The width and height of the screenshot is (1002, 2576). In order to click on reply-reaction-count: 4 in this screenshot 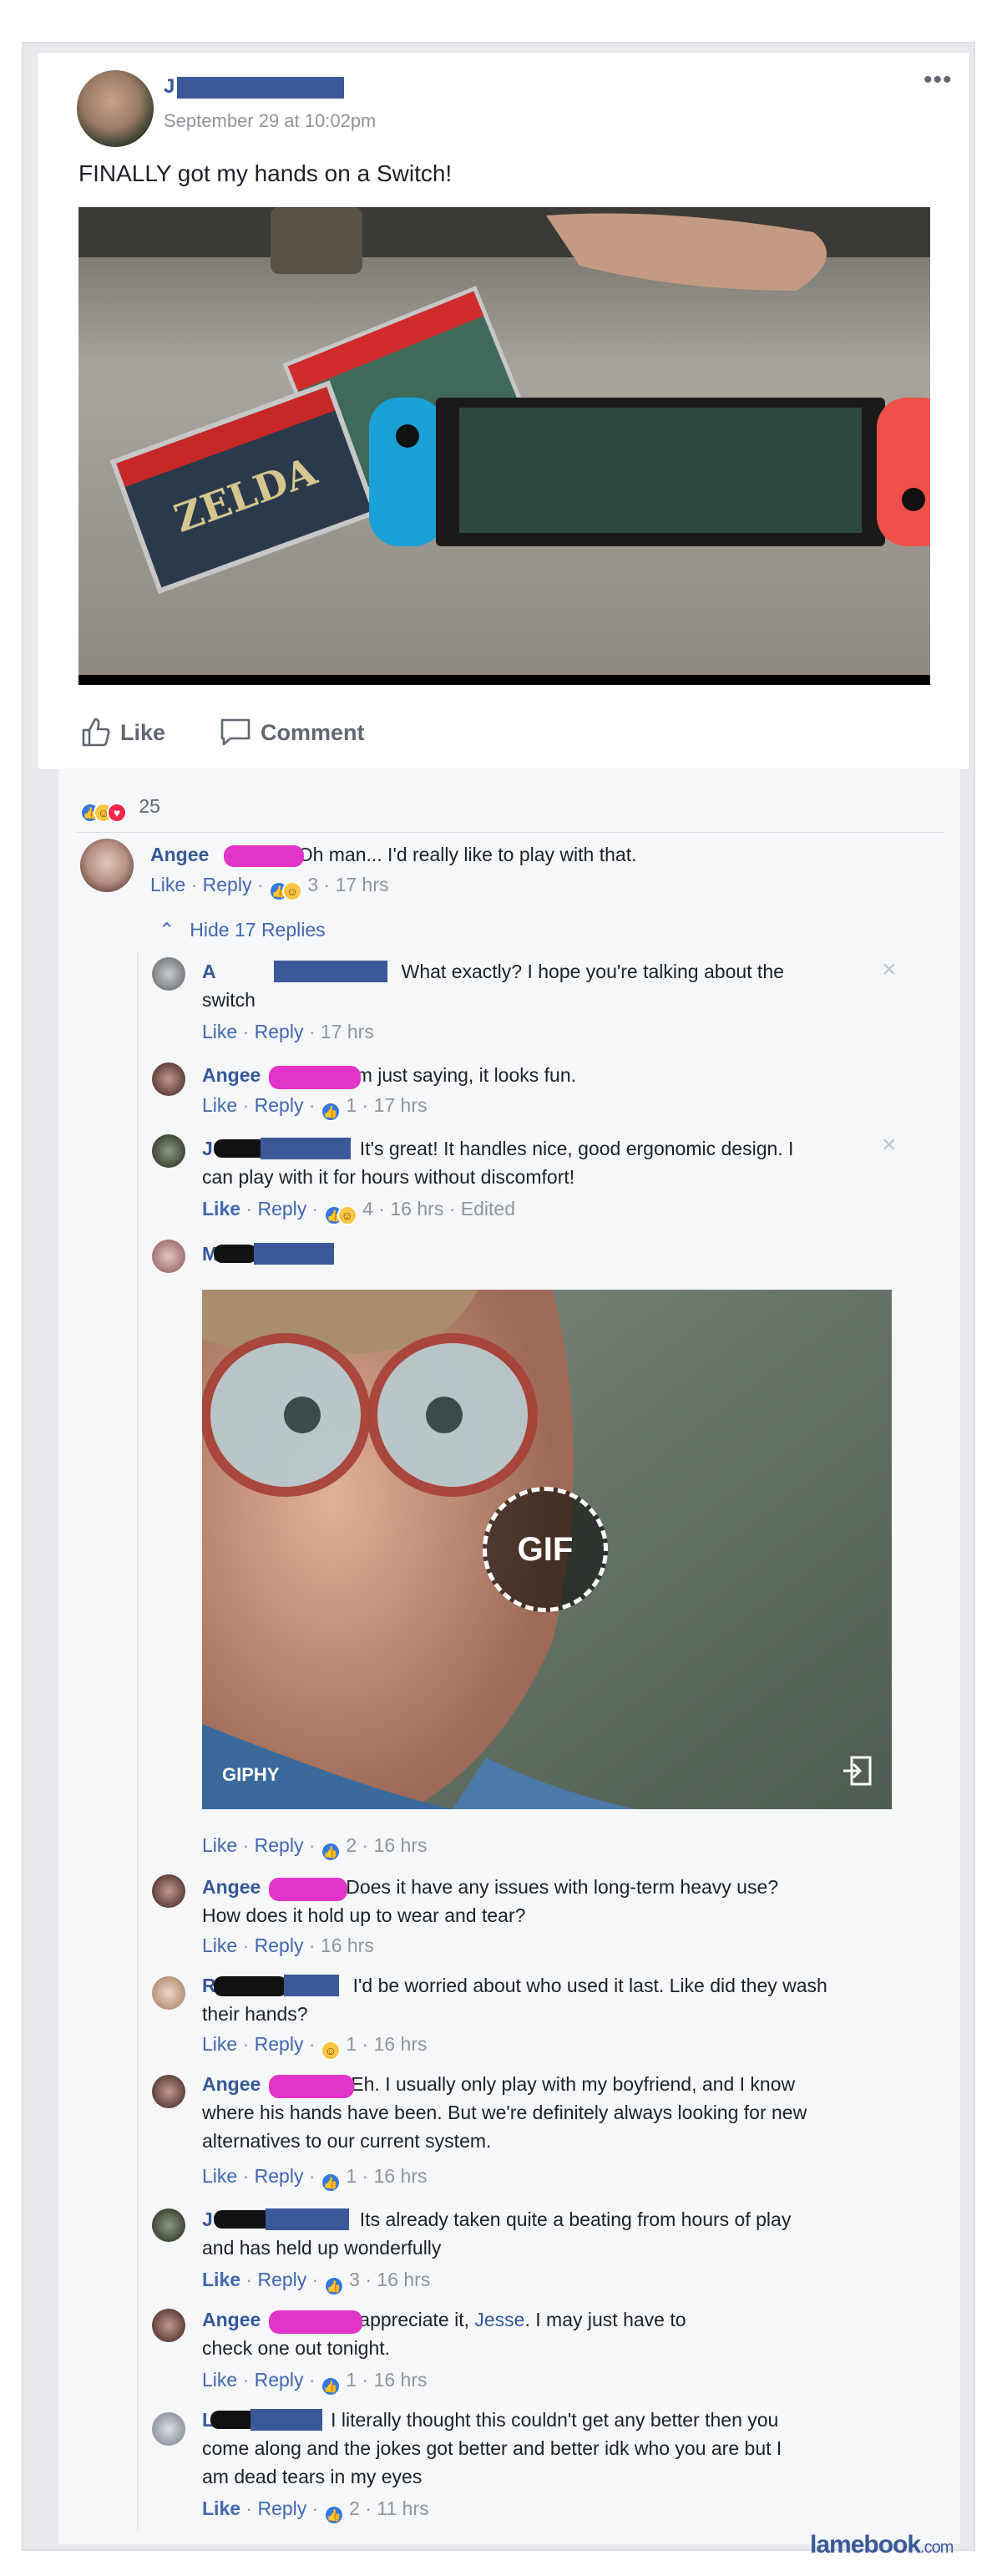, I will do `click(367, 1209)`.